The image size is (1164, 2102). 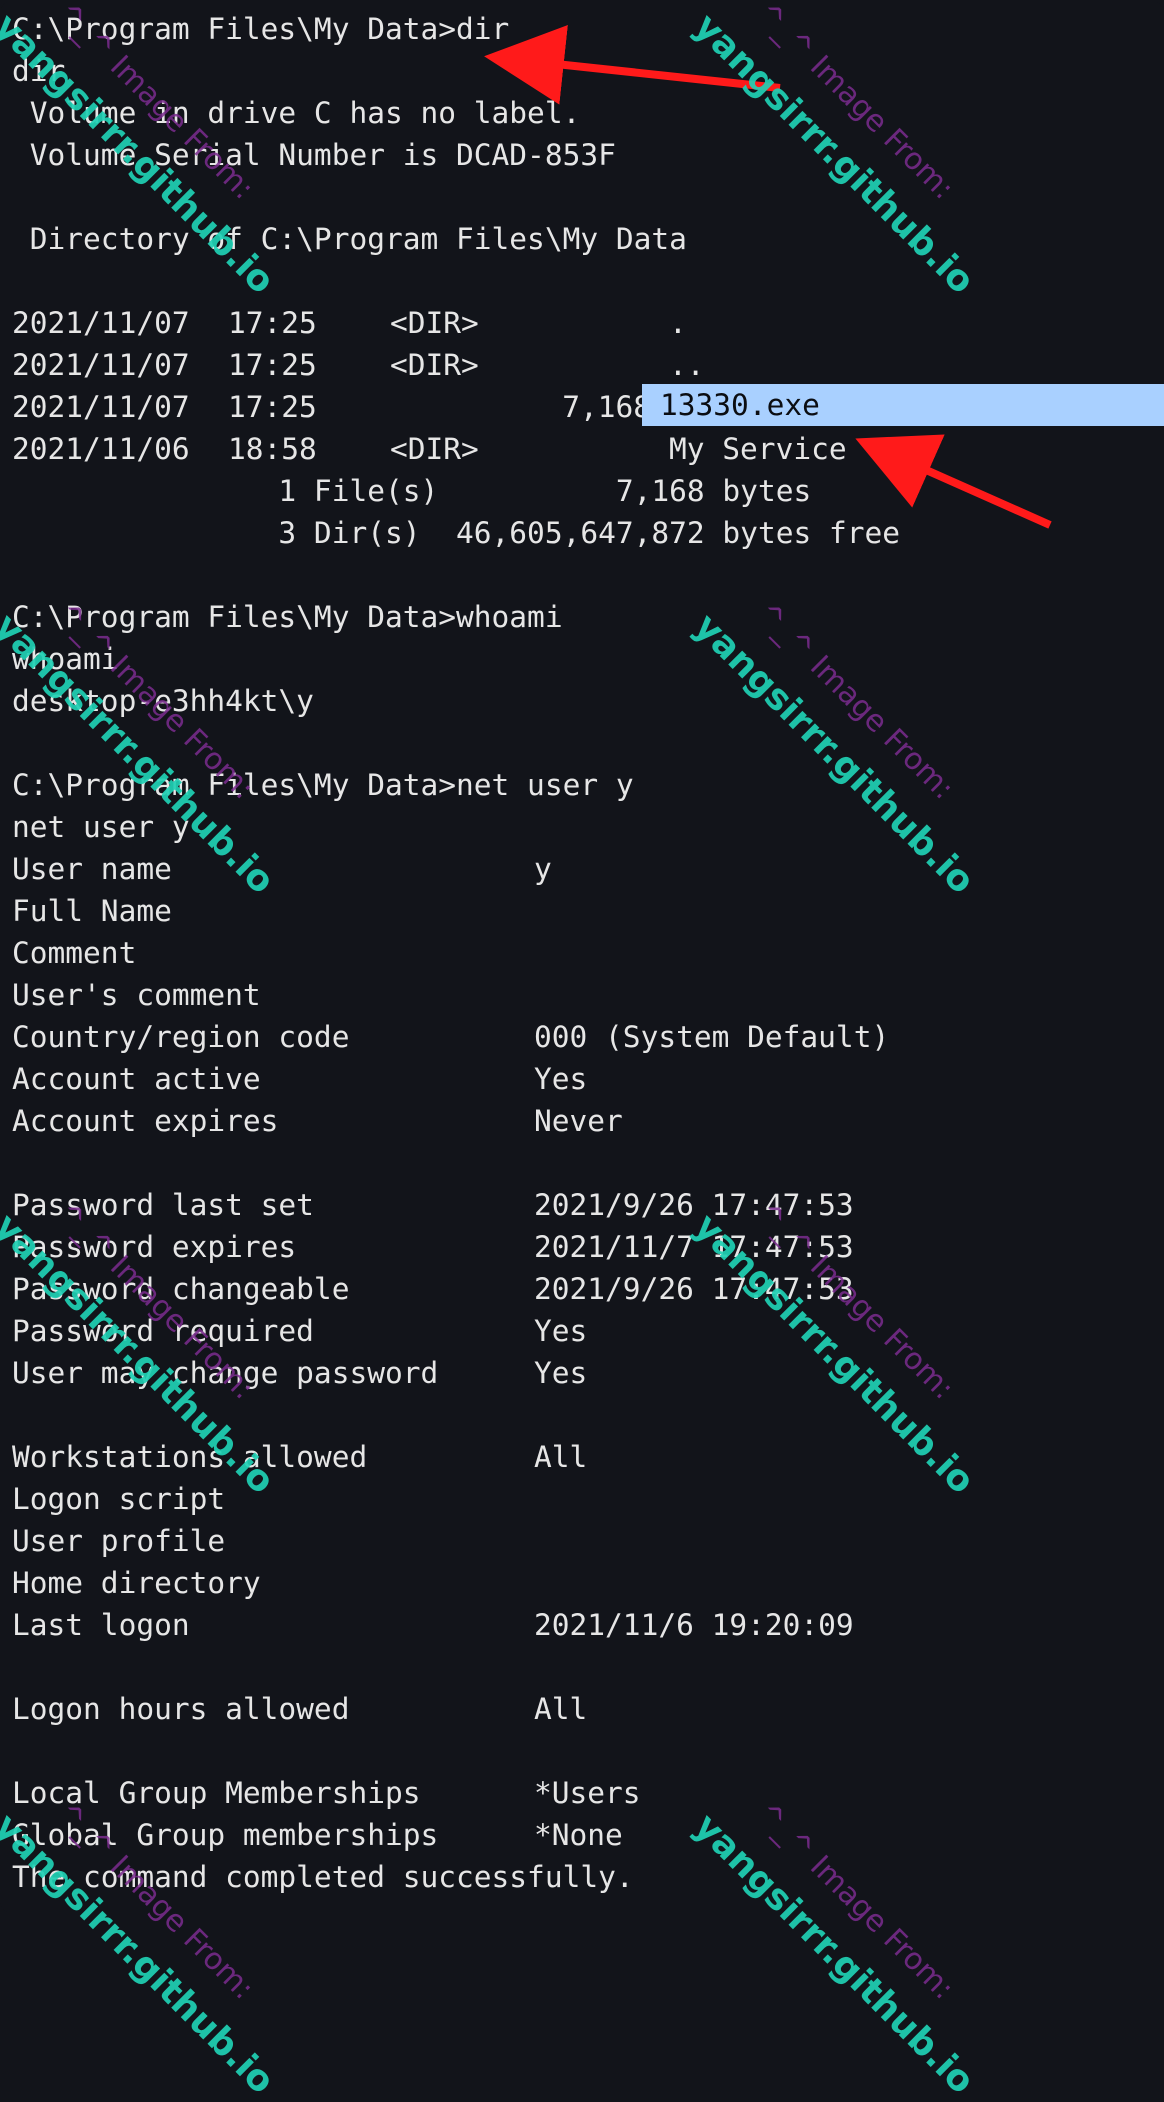 I want to click on output-line: whoami, so click(x=65, y=659).